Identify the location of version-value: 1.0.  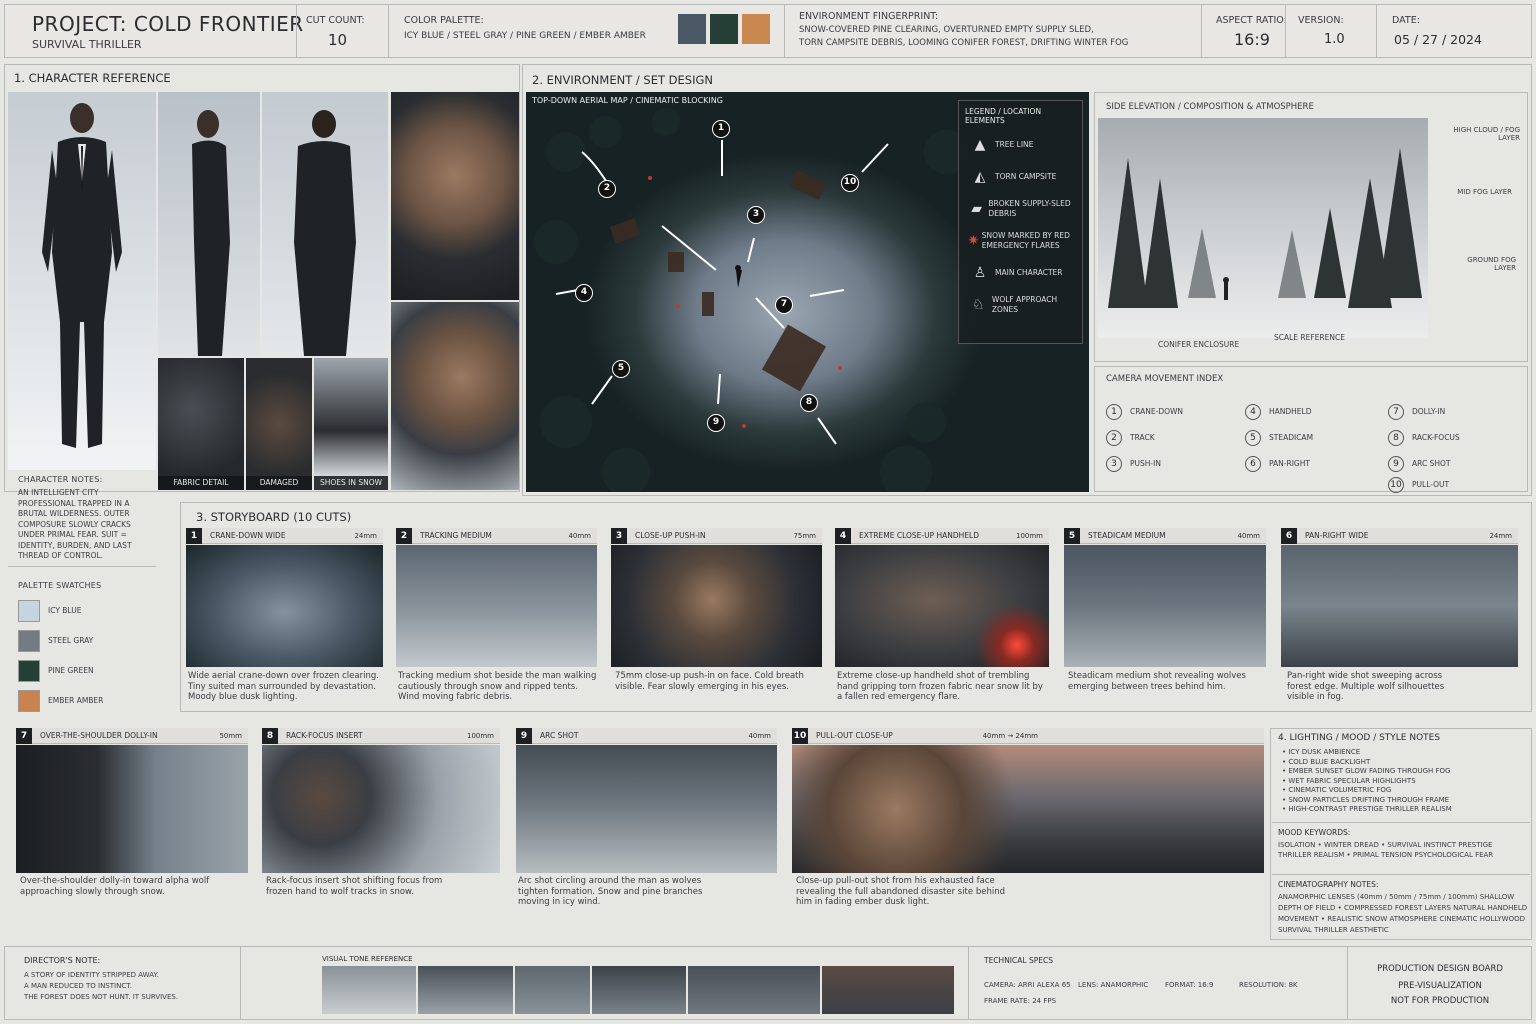
(1334, 39).